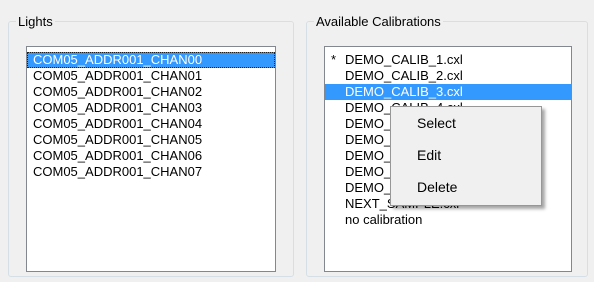  Describe the element at coordinates (151, 124) in the screenshot. I see `light-list-item: COM05_ADDR001_CHAN04` at that location.